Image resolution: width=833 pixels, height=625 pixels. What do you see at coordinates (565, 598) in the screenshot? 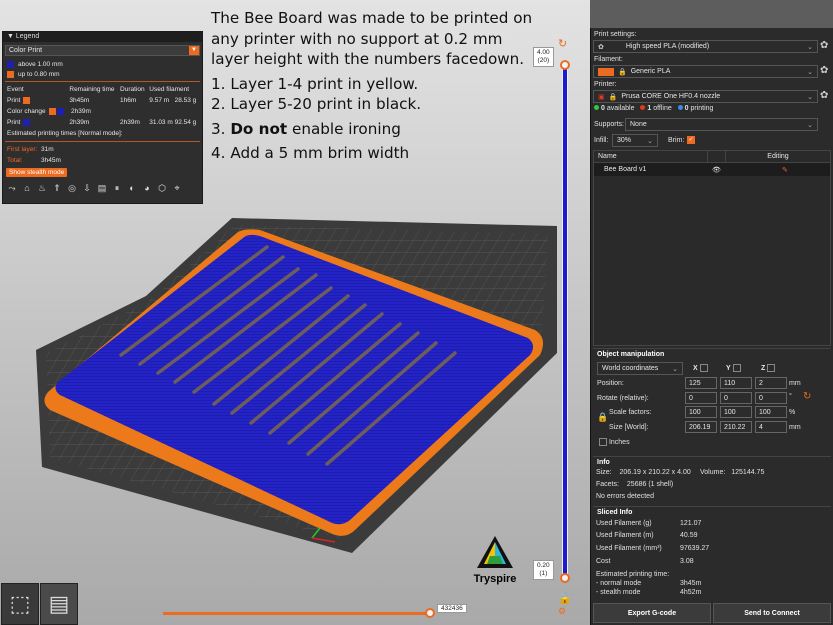
I see `lock-icon: 🔓` at bounding box center [565, 598].